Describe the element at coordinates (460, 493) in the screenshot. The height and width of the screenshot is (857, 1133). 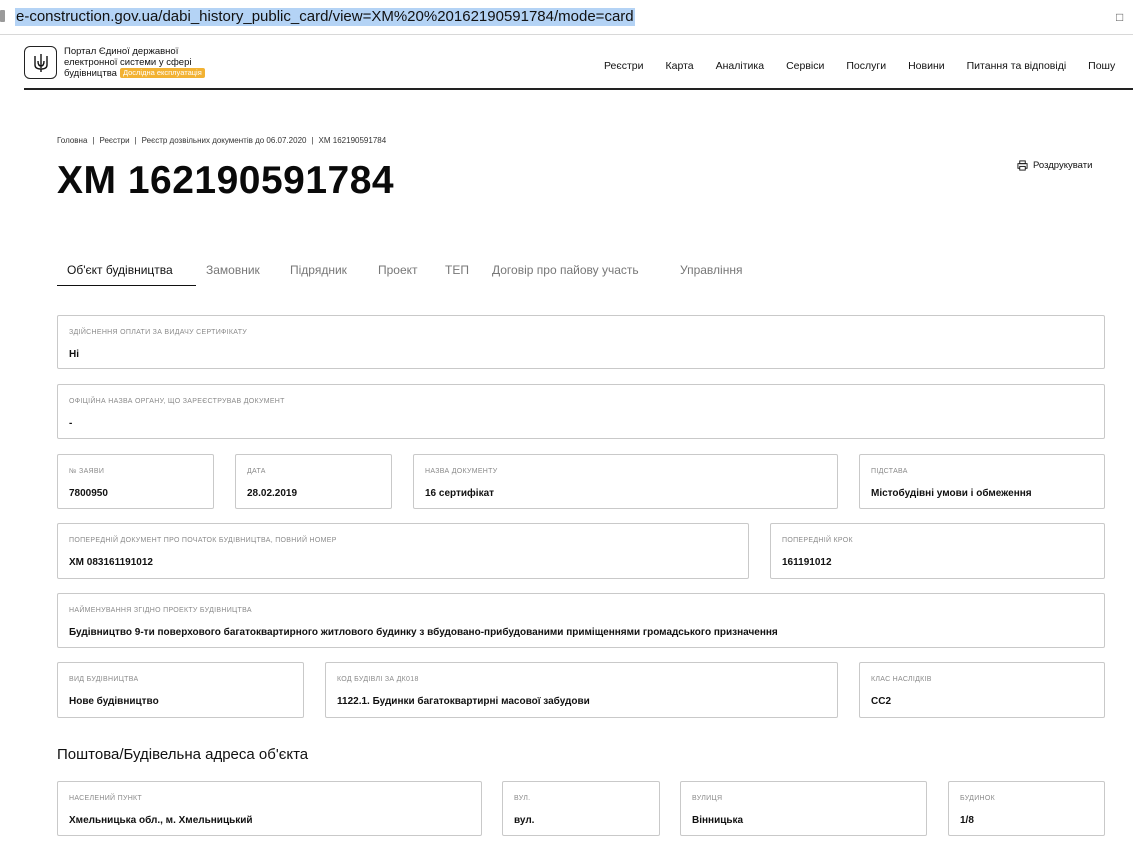
I see `field-value: 16 сертифікат` at that location.